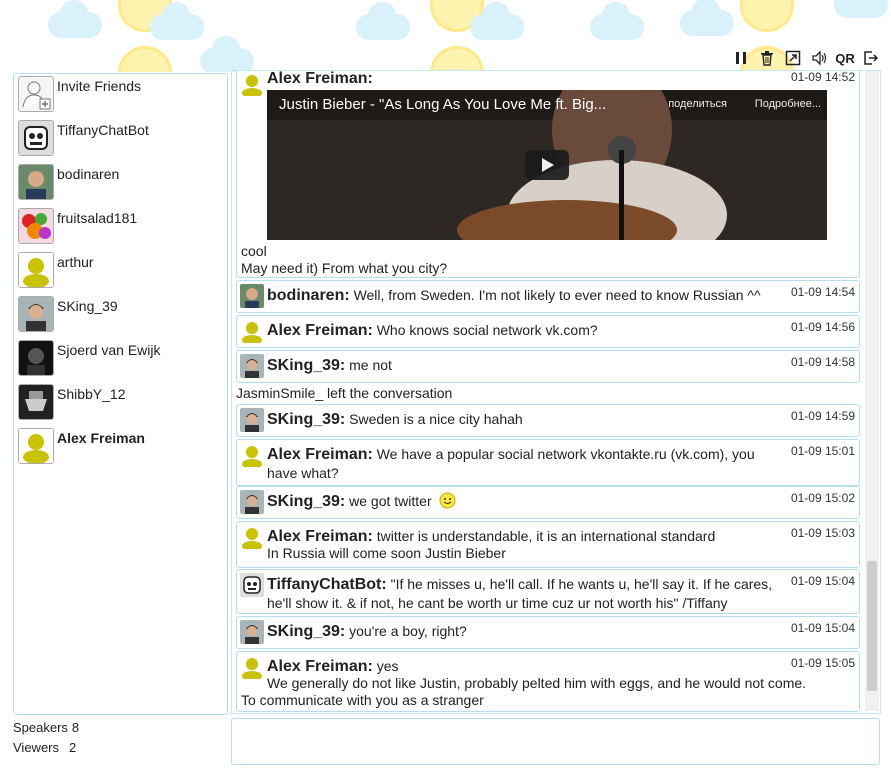 The width and height of the screenshot is (891, 780). I want to click on popout-button, so click(793, 58).